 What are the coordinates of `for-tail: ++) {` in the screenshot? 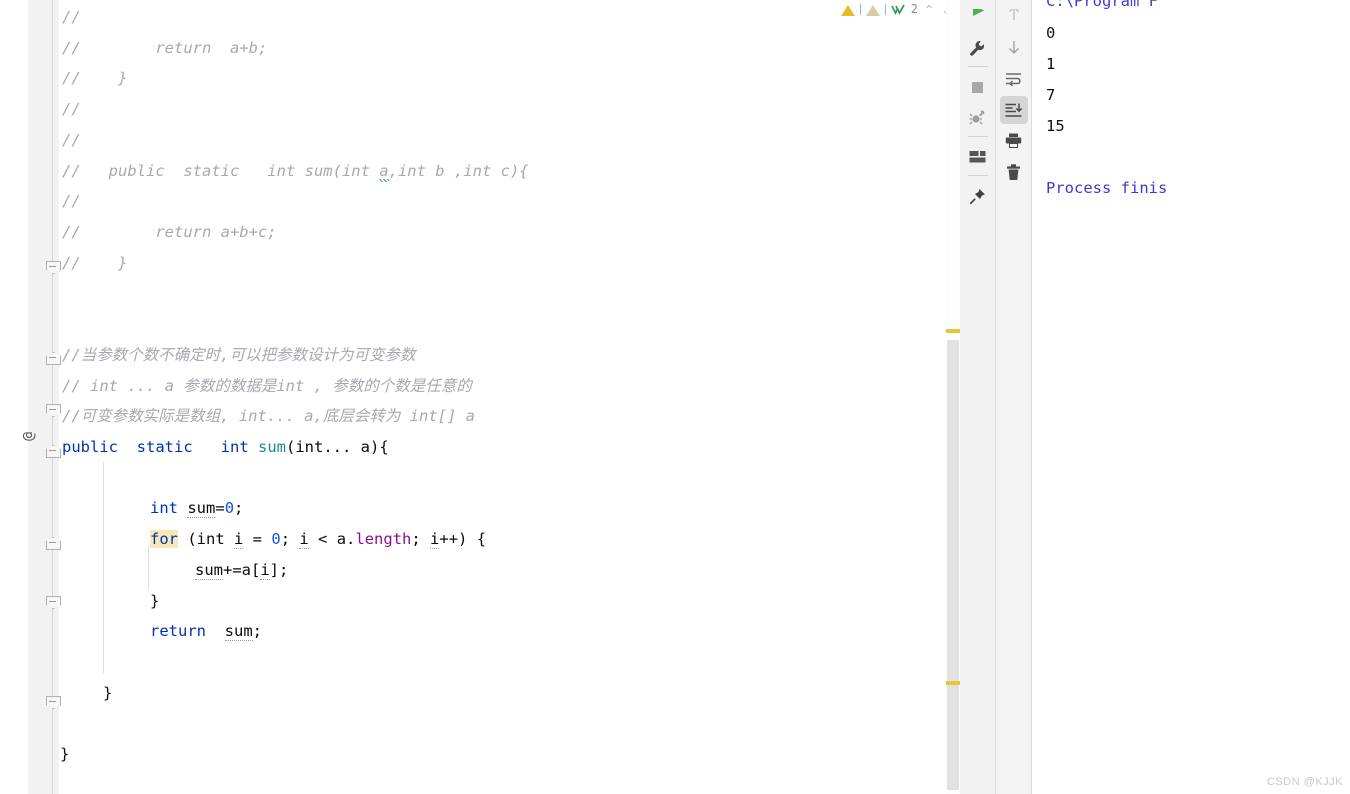 It's located at (463, 539).